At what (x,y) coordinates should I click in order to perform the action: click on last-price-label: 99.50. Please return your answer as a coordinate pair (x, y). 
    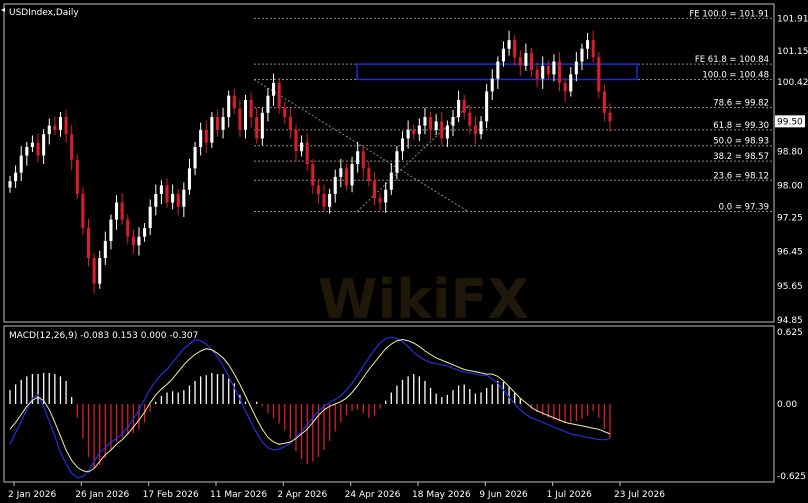
    Looking at the image, I should click on (790, 122).